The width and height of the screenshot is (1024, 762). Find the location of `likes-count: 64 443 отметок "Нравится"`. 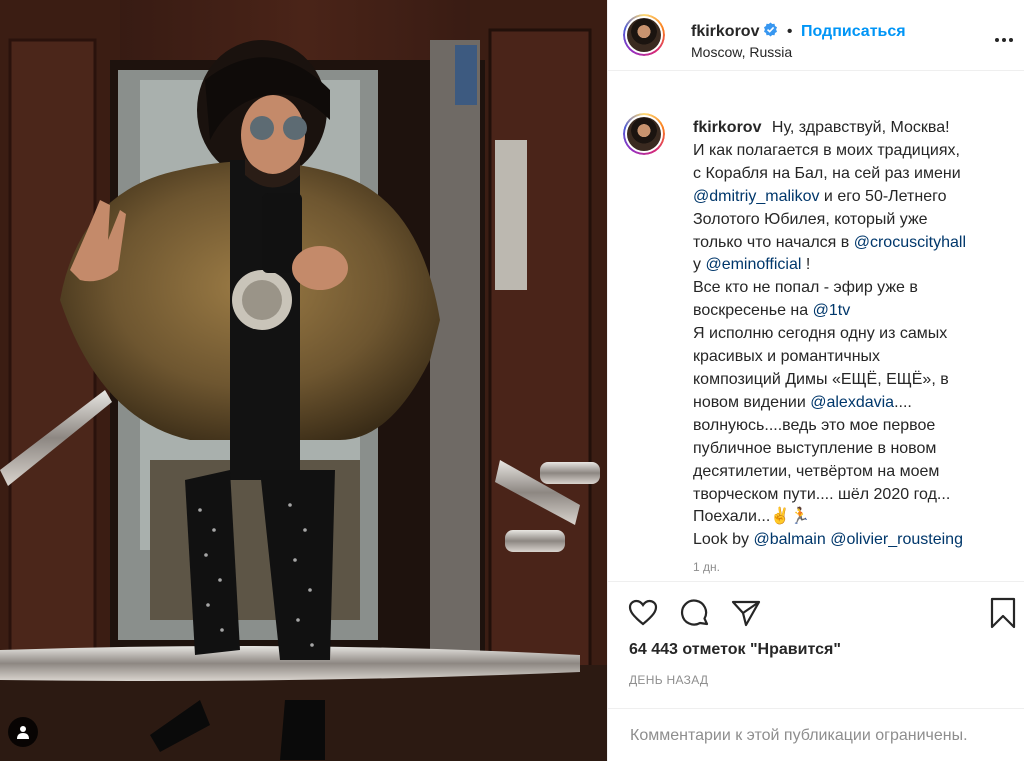

likes-count: 64 443 отметок "Нравится" is located at coordinates (735, 650).